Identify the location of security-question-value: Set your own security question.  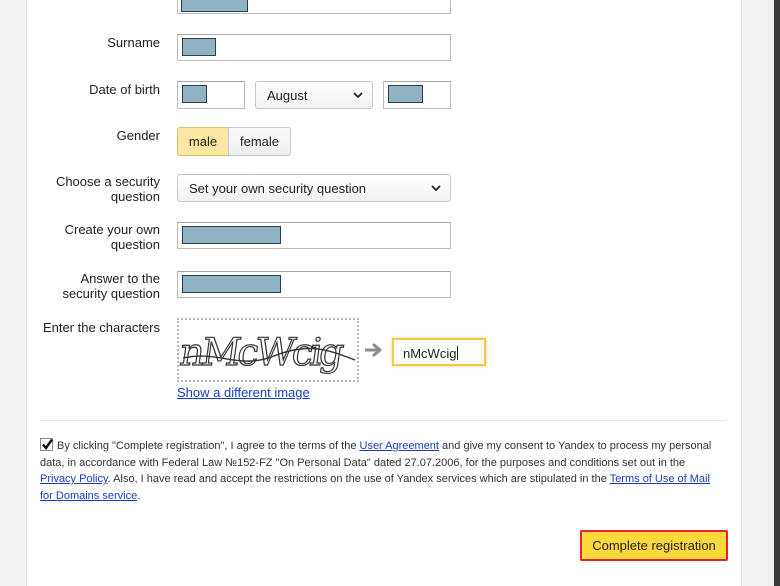
(278, 188).